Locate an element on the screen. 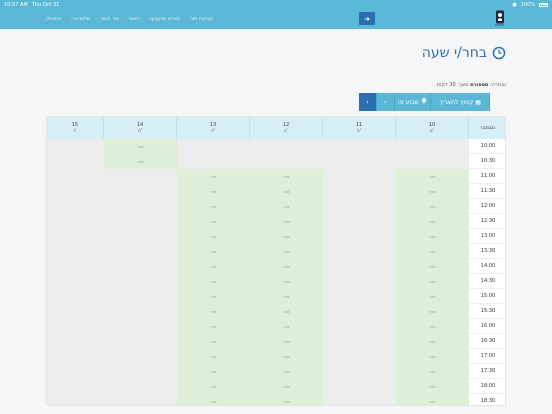 Image resolution: width=552 pixels, height=414 pixels. nav-link-logout: התנתק is located at coordinates (53, 19).